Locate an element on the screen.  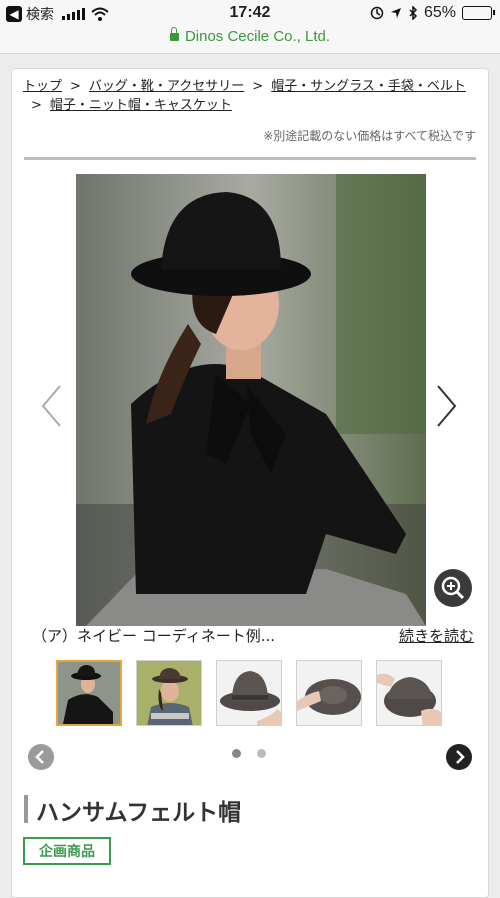
divider is located at coordinates (250, 158).